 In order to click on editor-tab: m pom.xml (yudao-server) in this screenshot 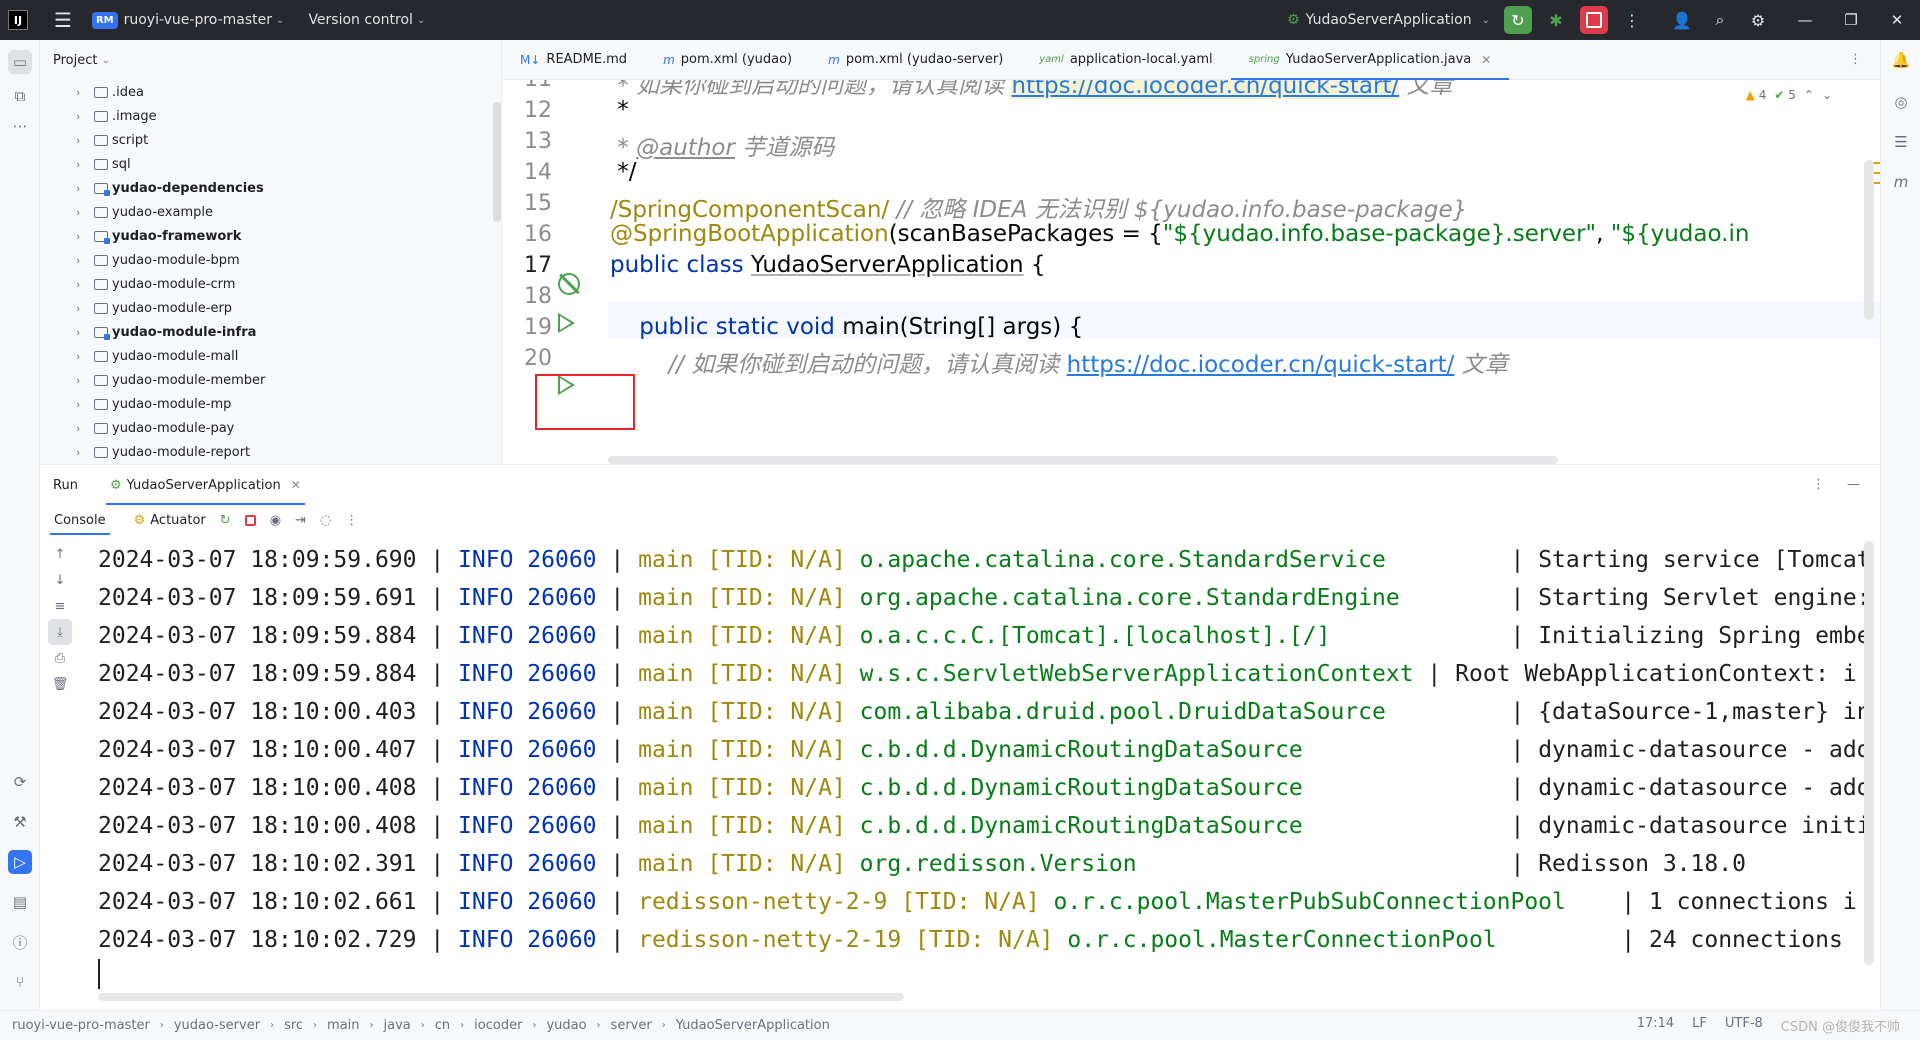, I will do `click(915, 60)`.